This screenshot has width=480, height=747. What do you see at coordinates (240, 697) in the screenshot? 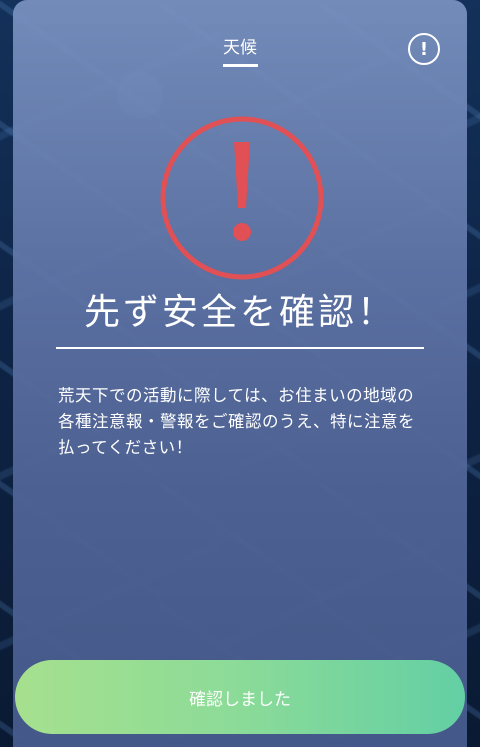
I see `confirm-button: 確認しました` at bounding box center [240, 697].